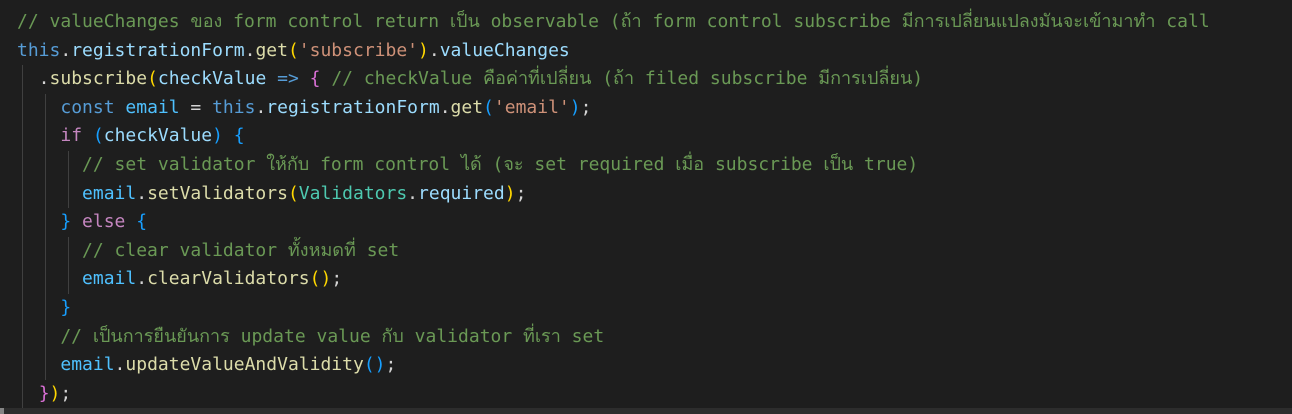 The height and width of the screenshot is (414, 1292). Describe the element at coordinates (353, 193) in the screenshot. I see `code-token: Validators` at that location.